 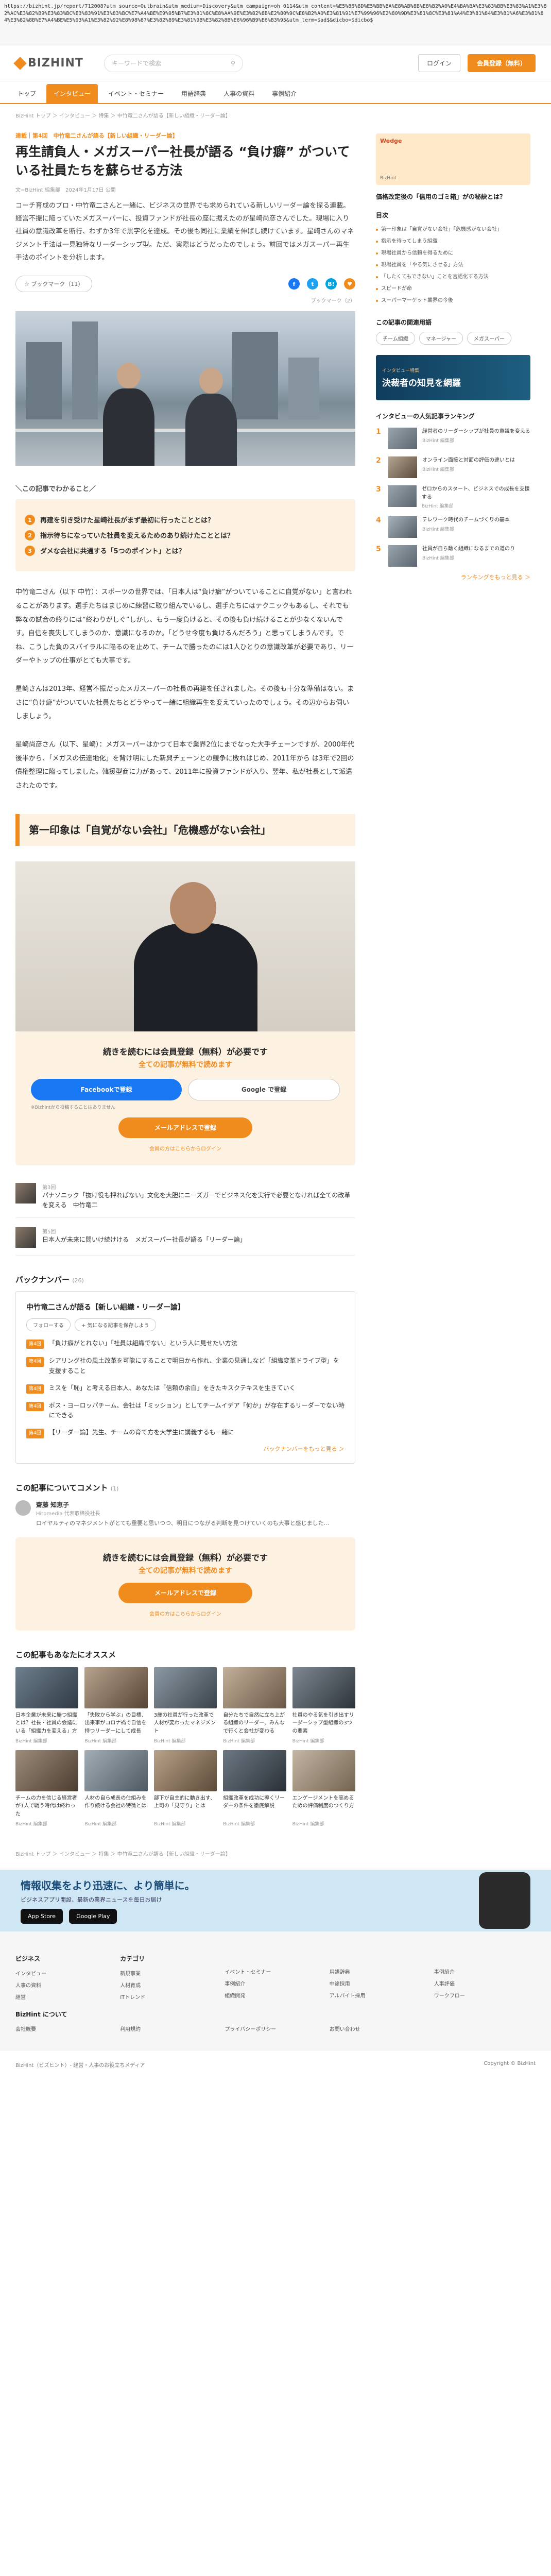 I want to click on footer-link: お問い合わせ, so click(x=380, y=2029).